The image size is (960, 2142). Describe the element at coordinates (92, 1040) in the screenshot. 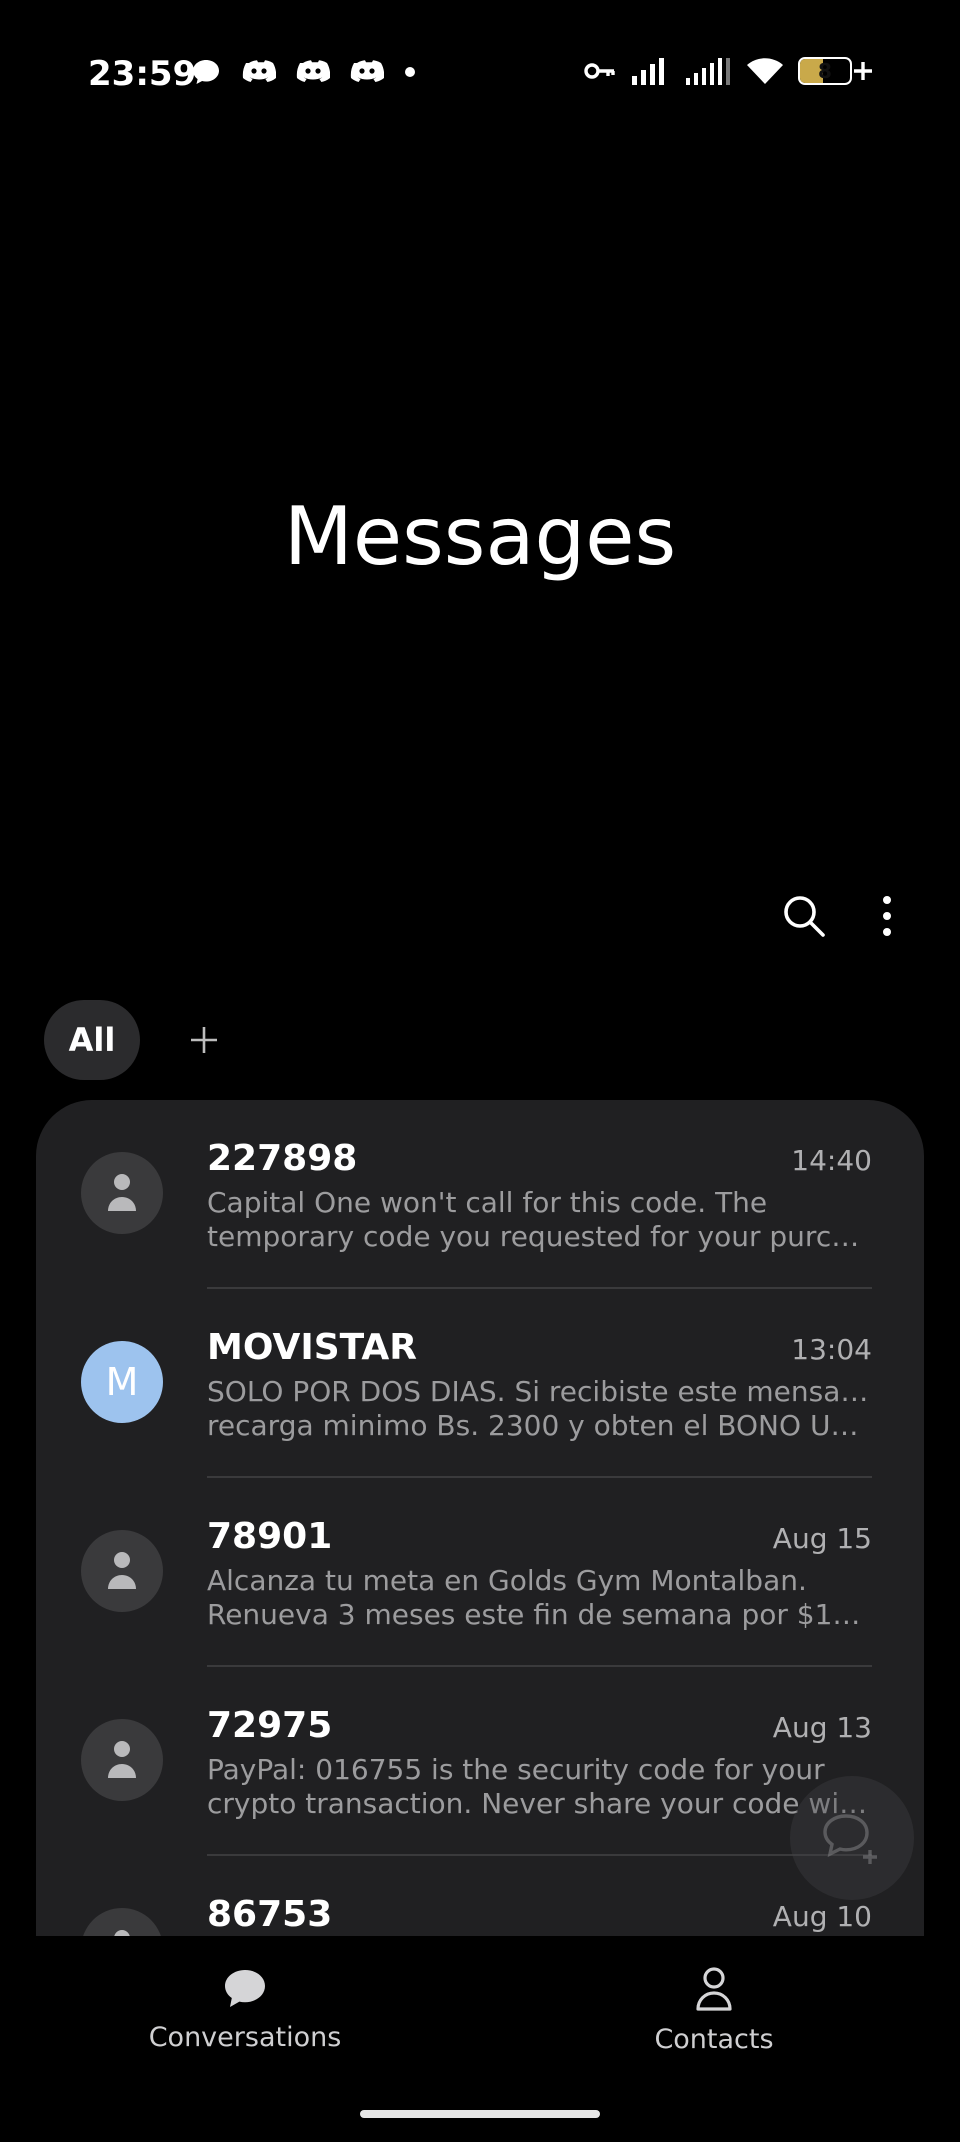

I see `filter-chip-all: All` at that location.